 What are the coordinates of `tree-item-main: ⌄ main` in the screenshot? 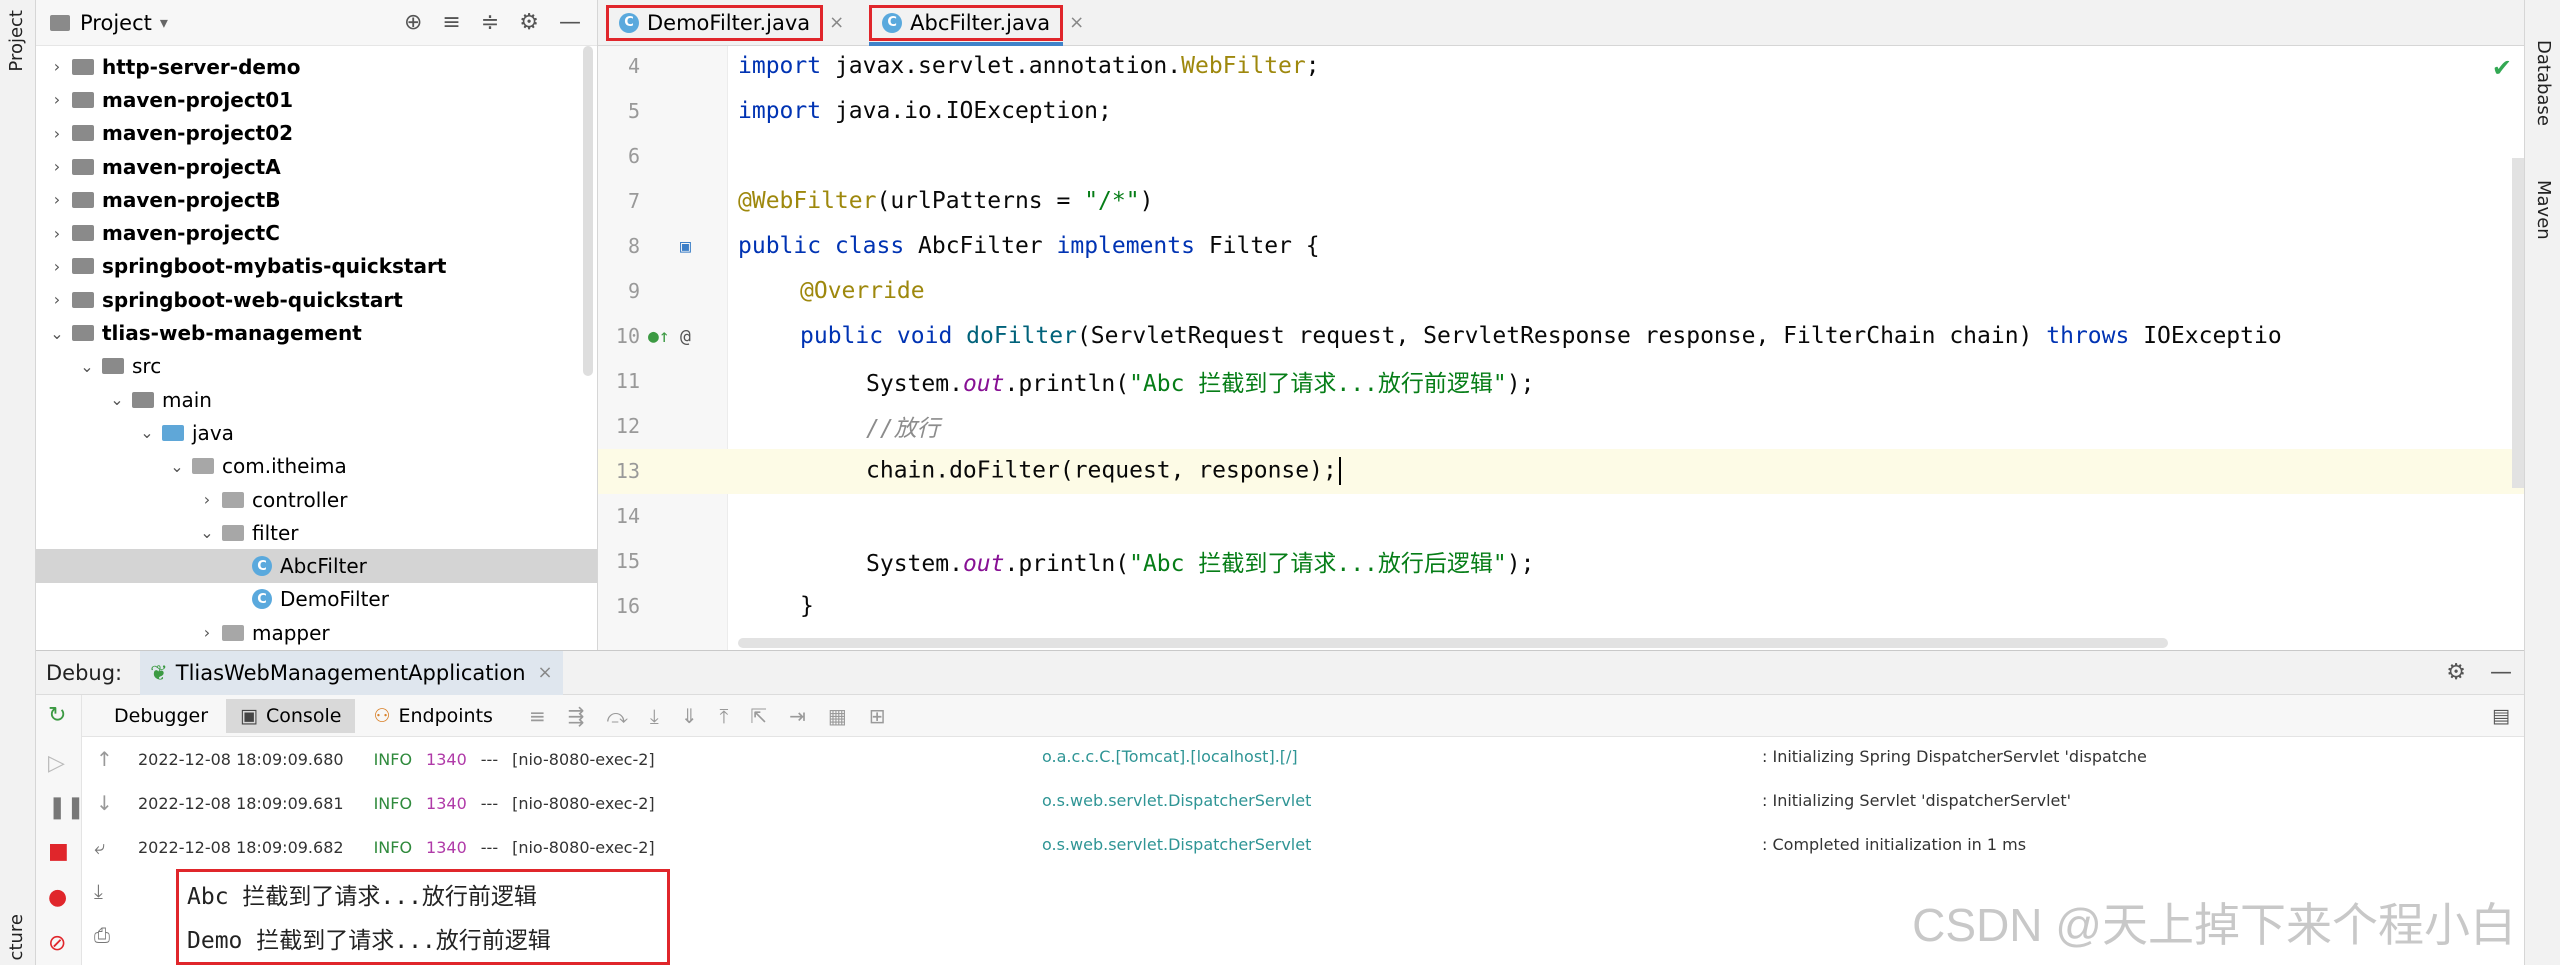 It's located at (316, 399).